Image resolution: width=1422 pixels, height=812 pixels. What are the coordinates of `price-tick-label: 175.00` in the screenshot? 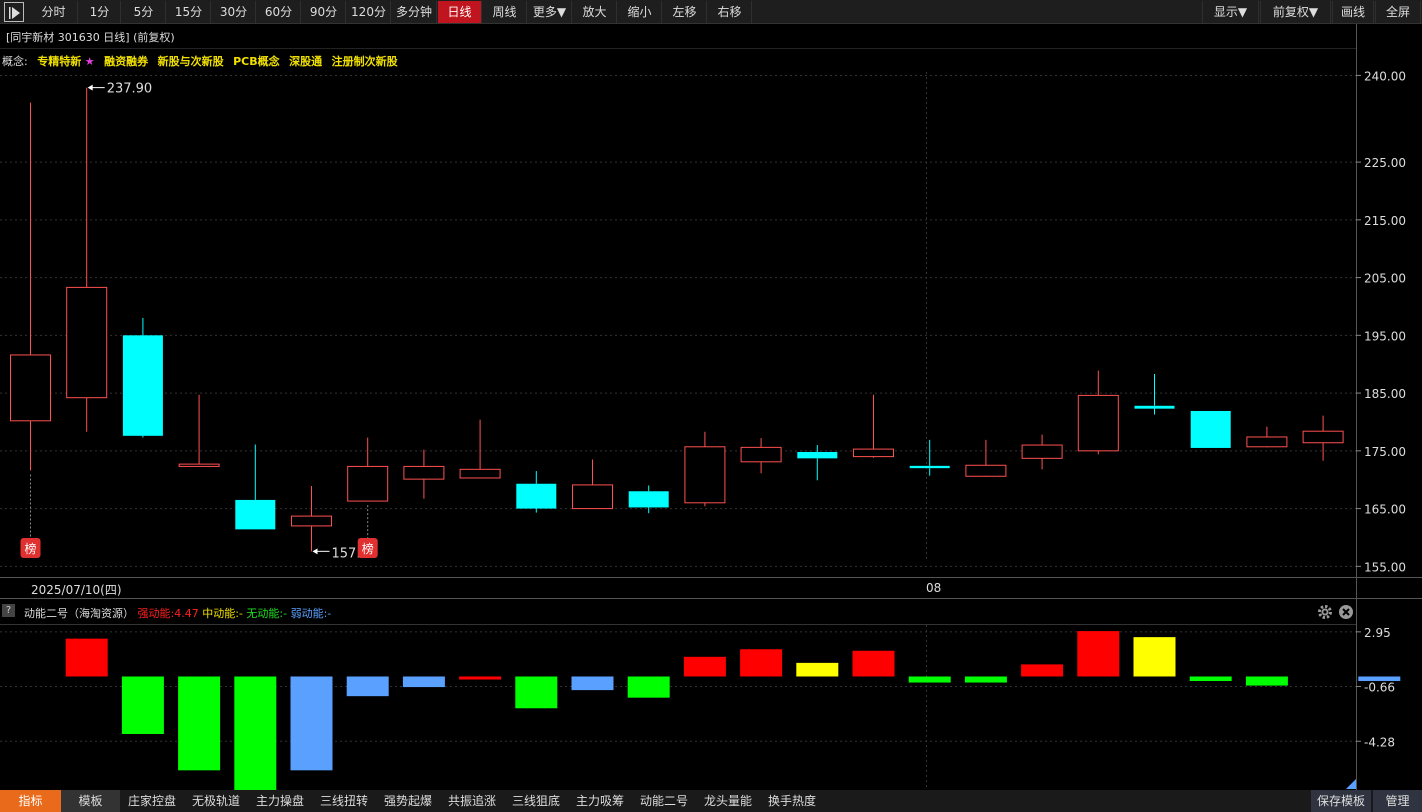 It's located at (1385, 452).